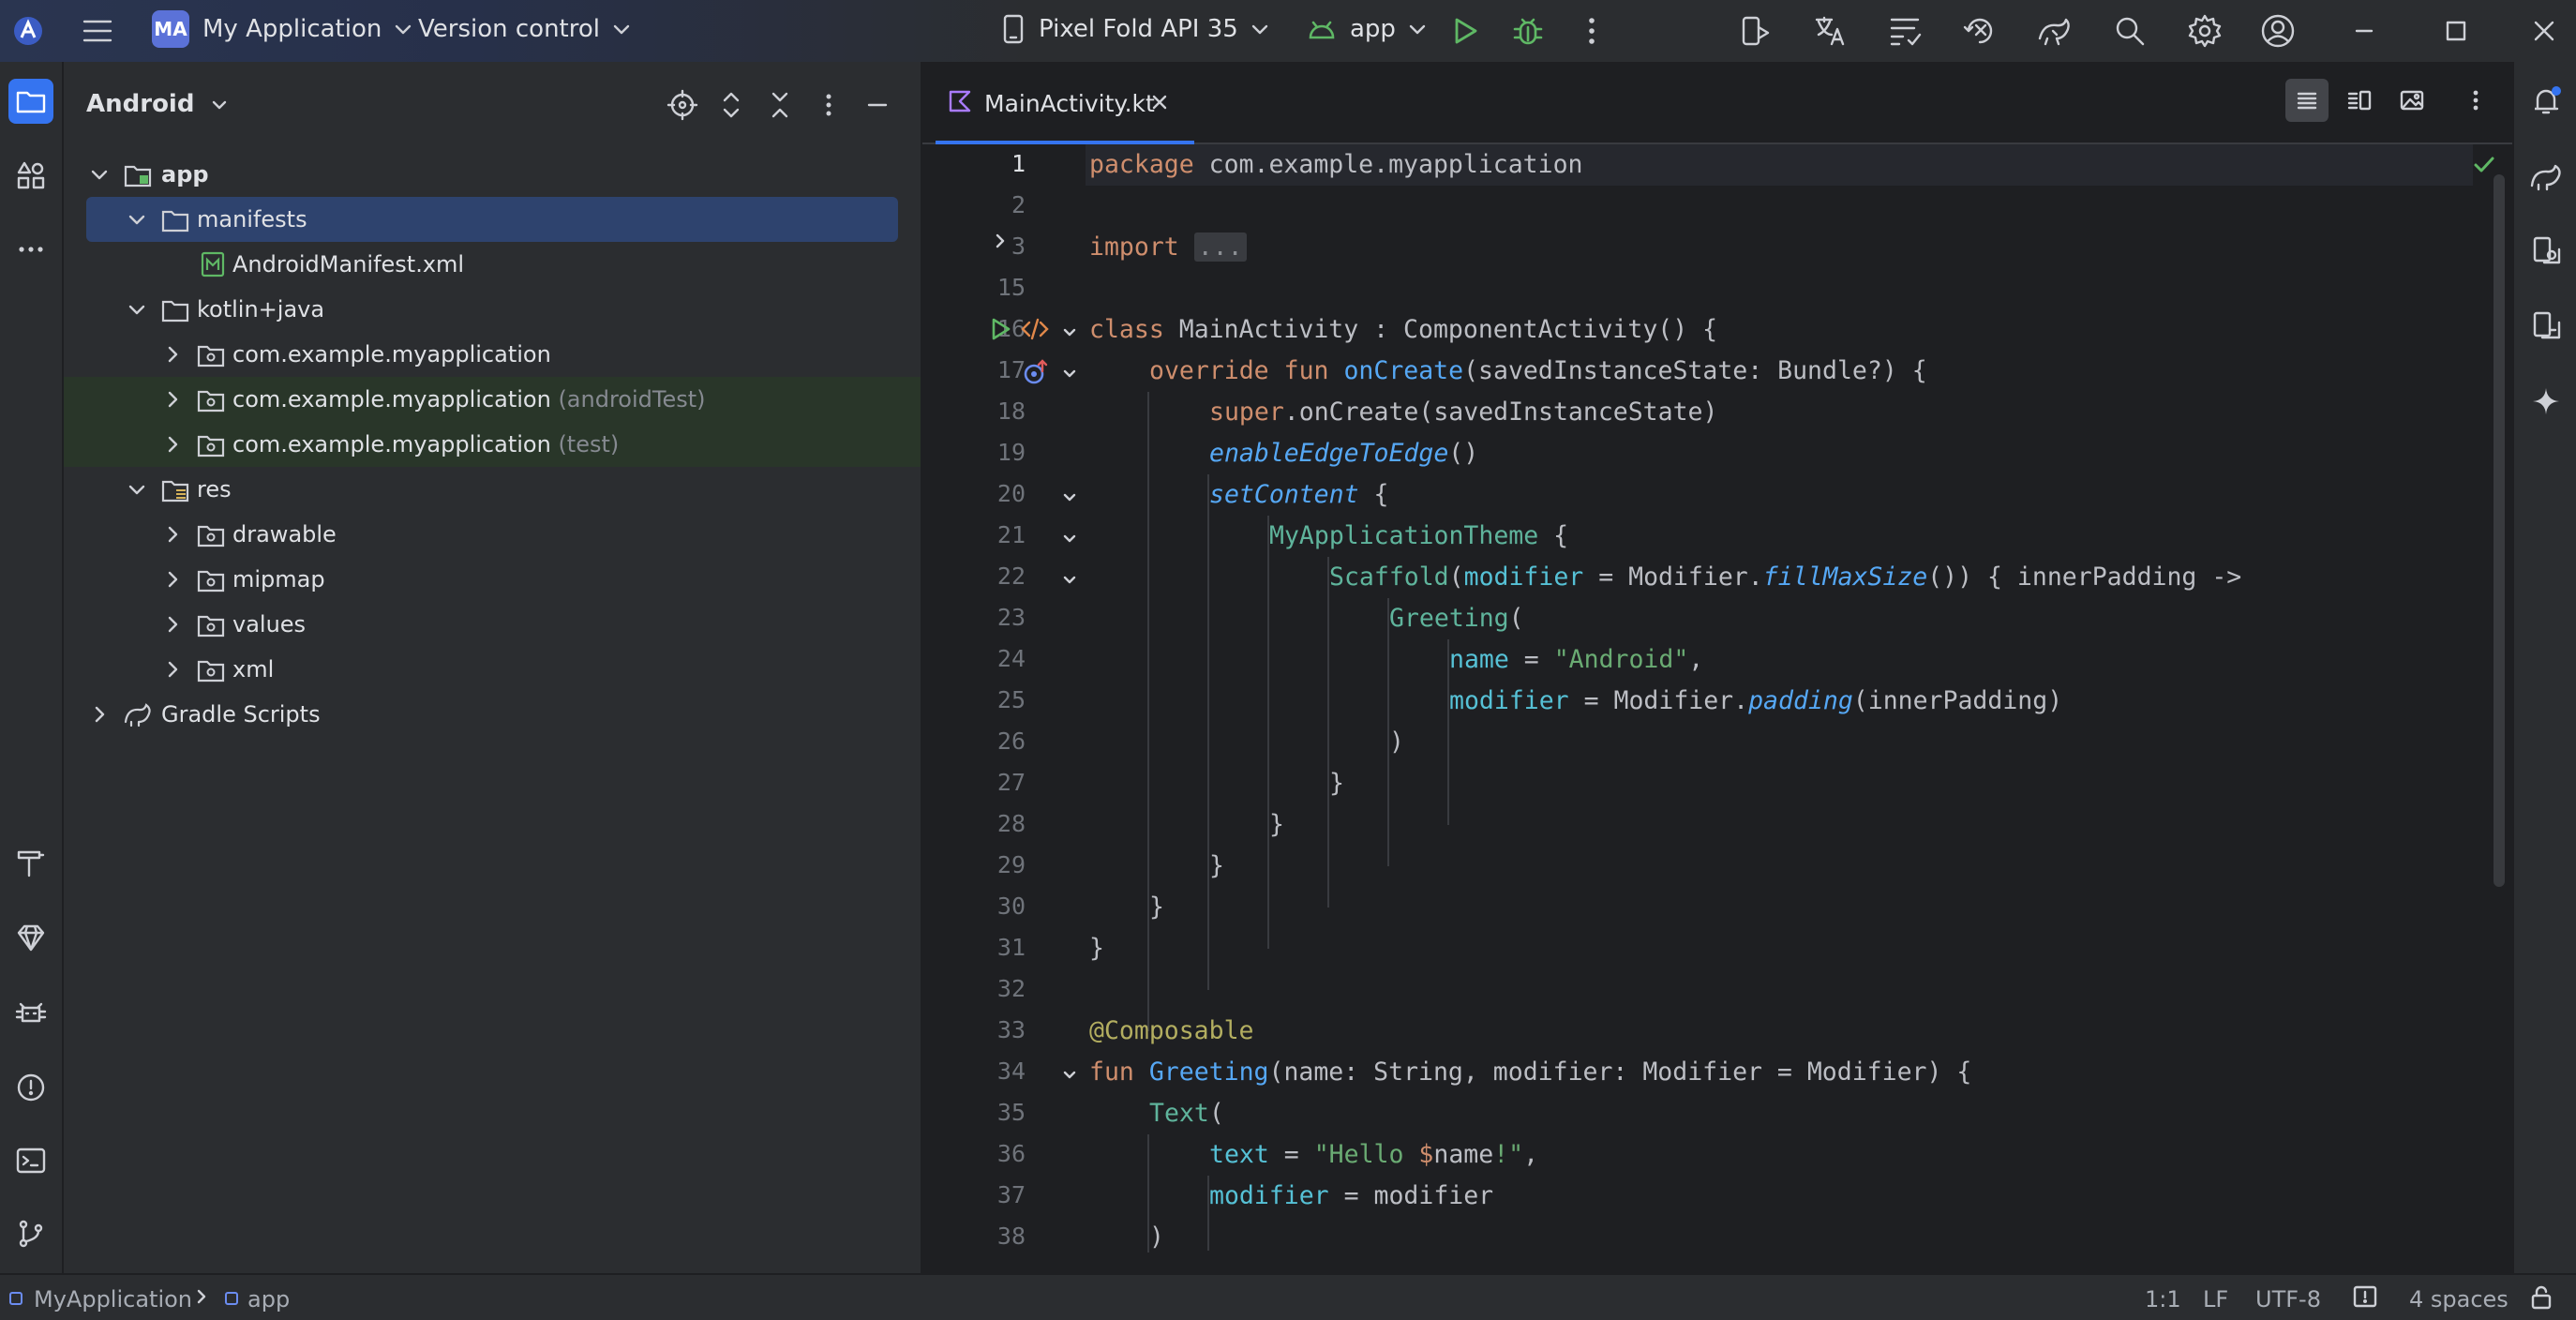 The width and height of the screenshot is (2576, 1320). What do you see at coordinates (2278, 31) in the screenshot?
I see `account-icon` at bounding box center [2278, 31].